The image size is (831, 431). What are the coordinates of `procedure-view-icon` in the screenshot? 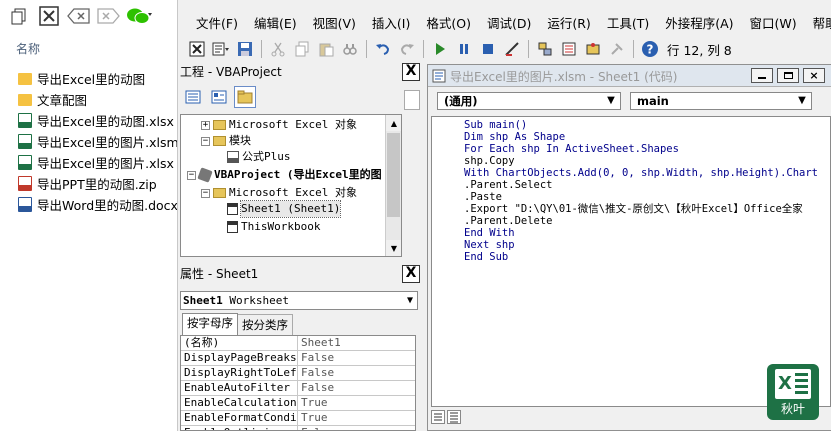 It's located at (438, 417).